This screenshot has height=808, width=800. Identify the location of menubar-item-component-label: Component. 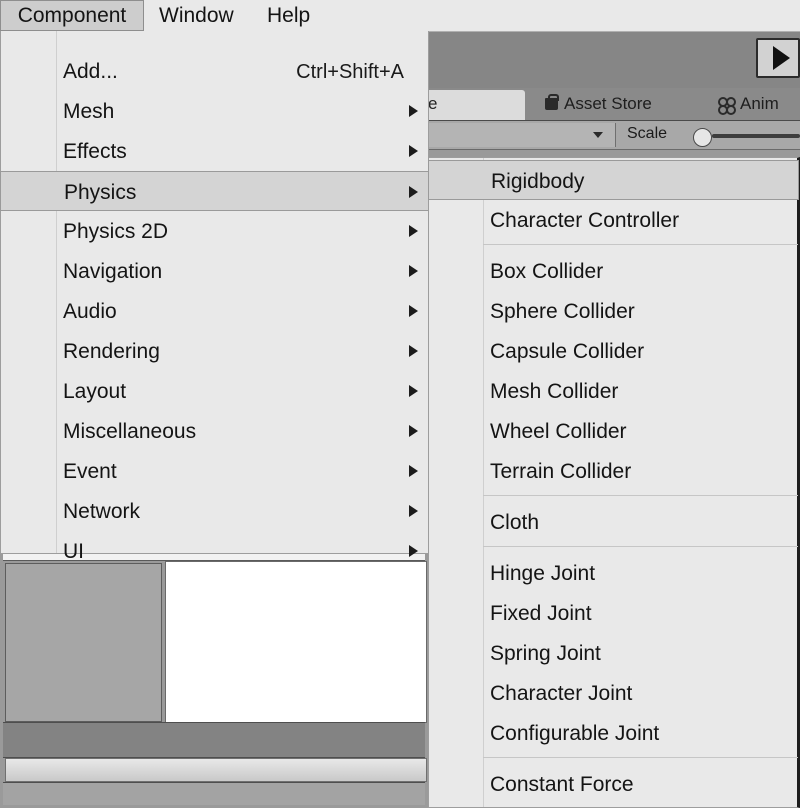
(72, 15).